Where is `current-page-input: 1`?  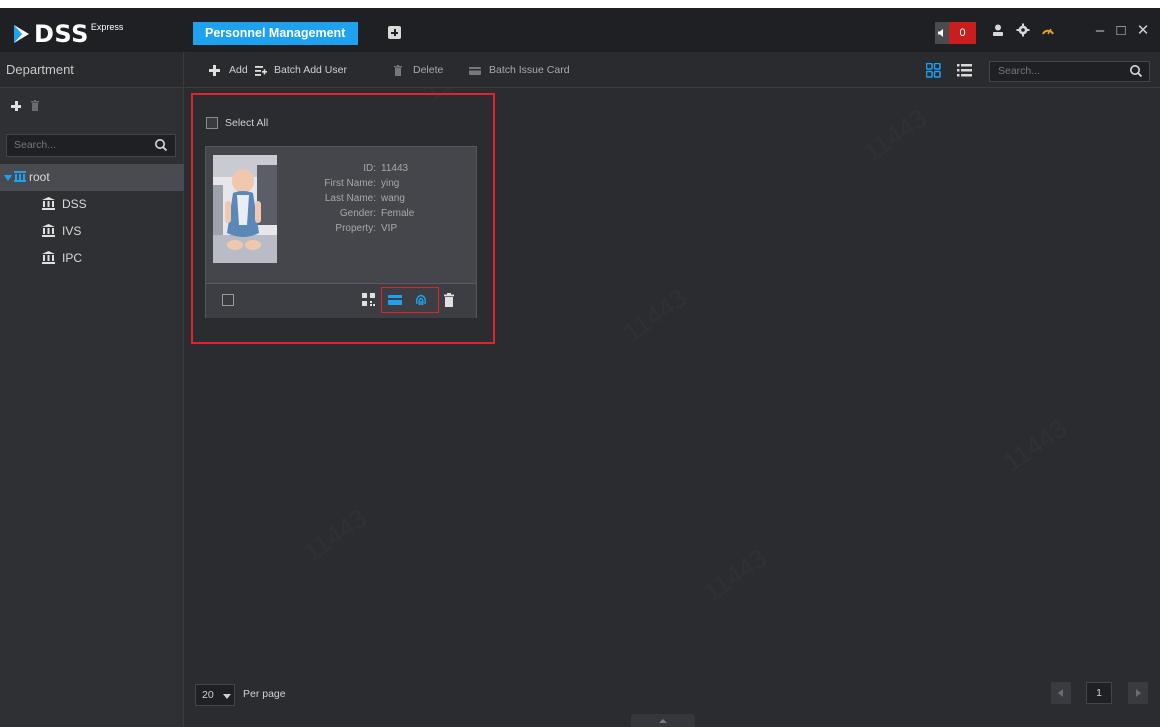 current-page-input: 1 is located at coordinates (1099, 693).